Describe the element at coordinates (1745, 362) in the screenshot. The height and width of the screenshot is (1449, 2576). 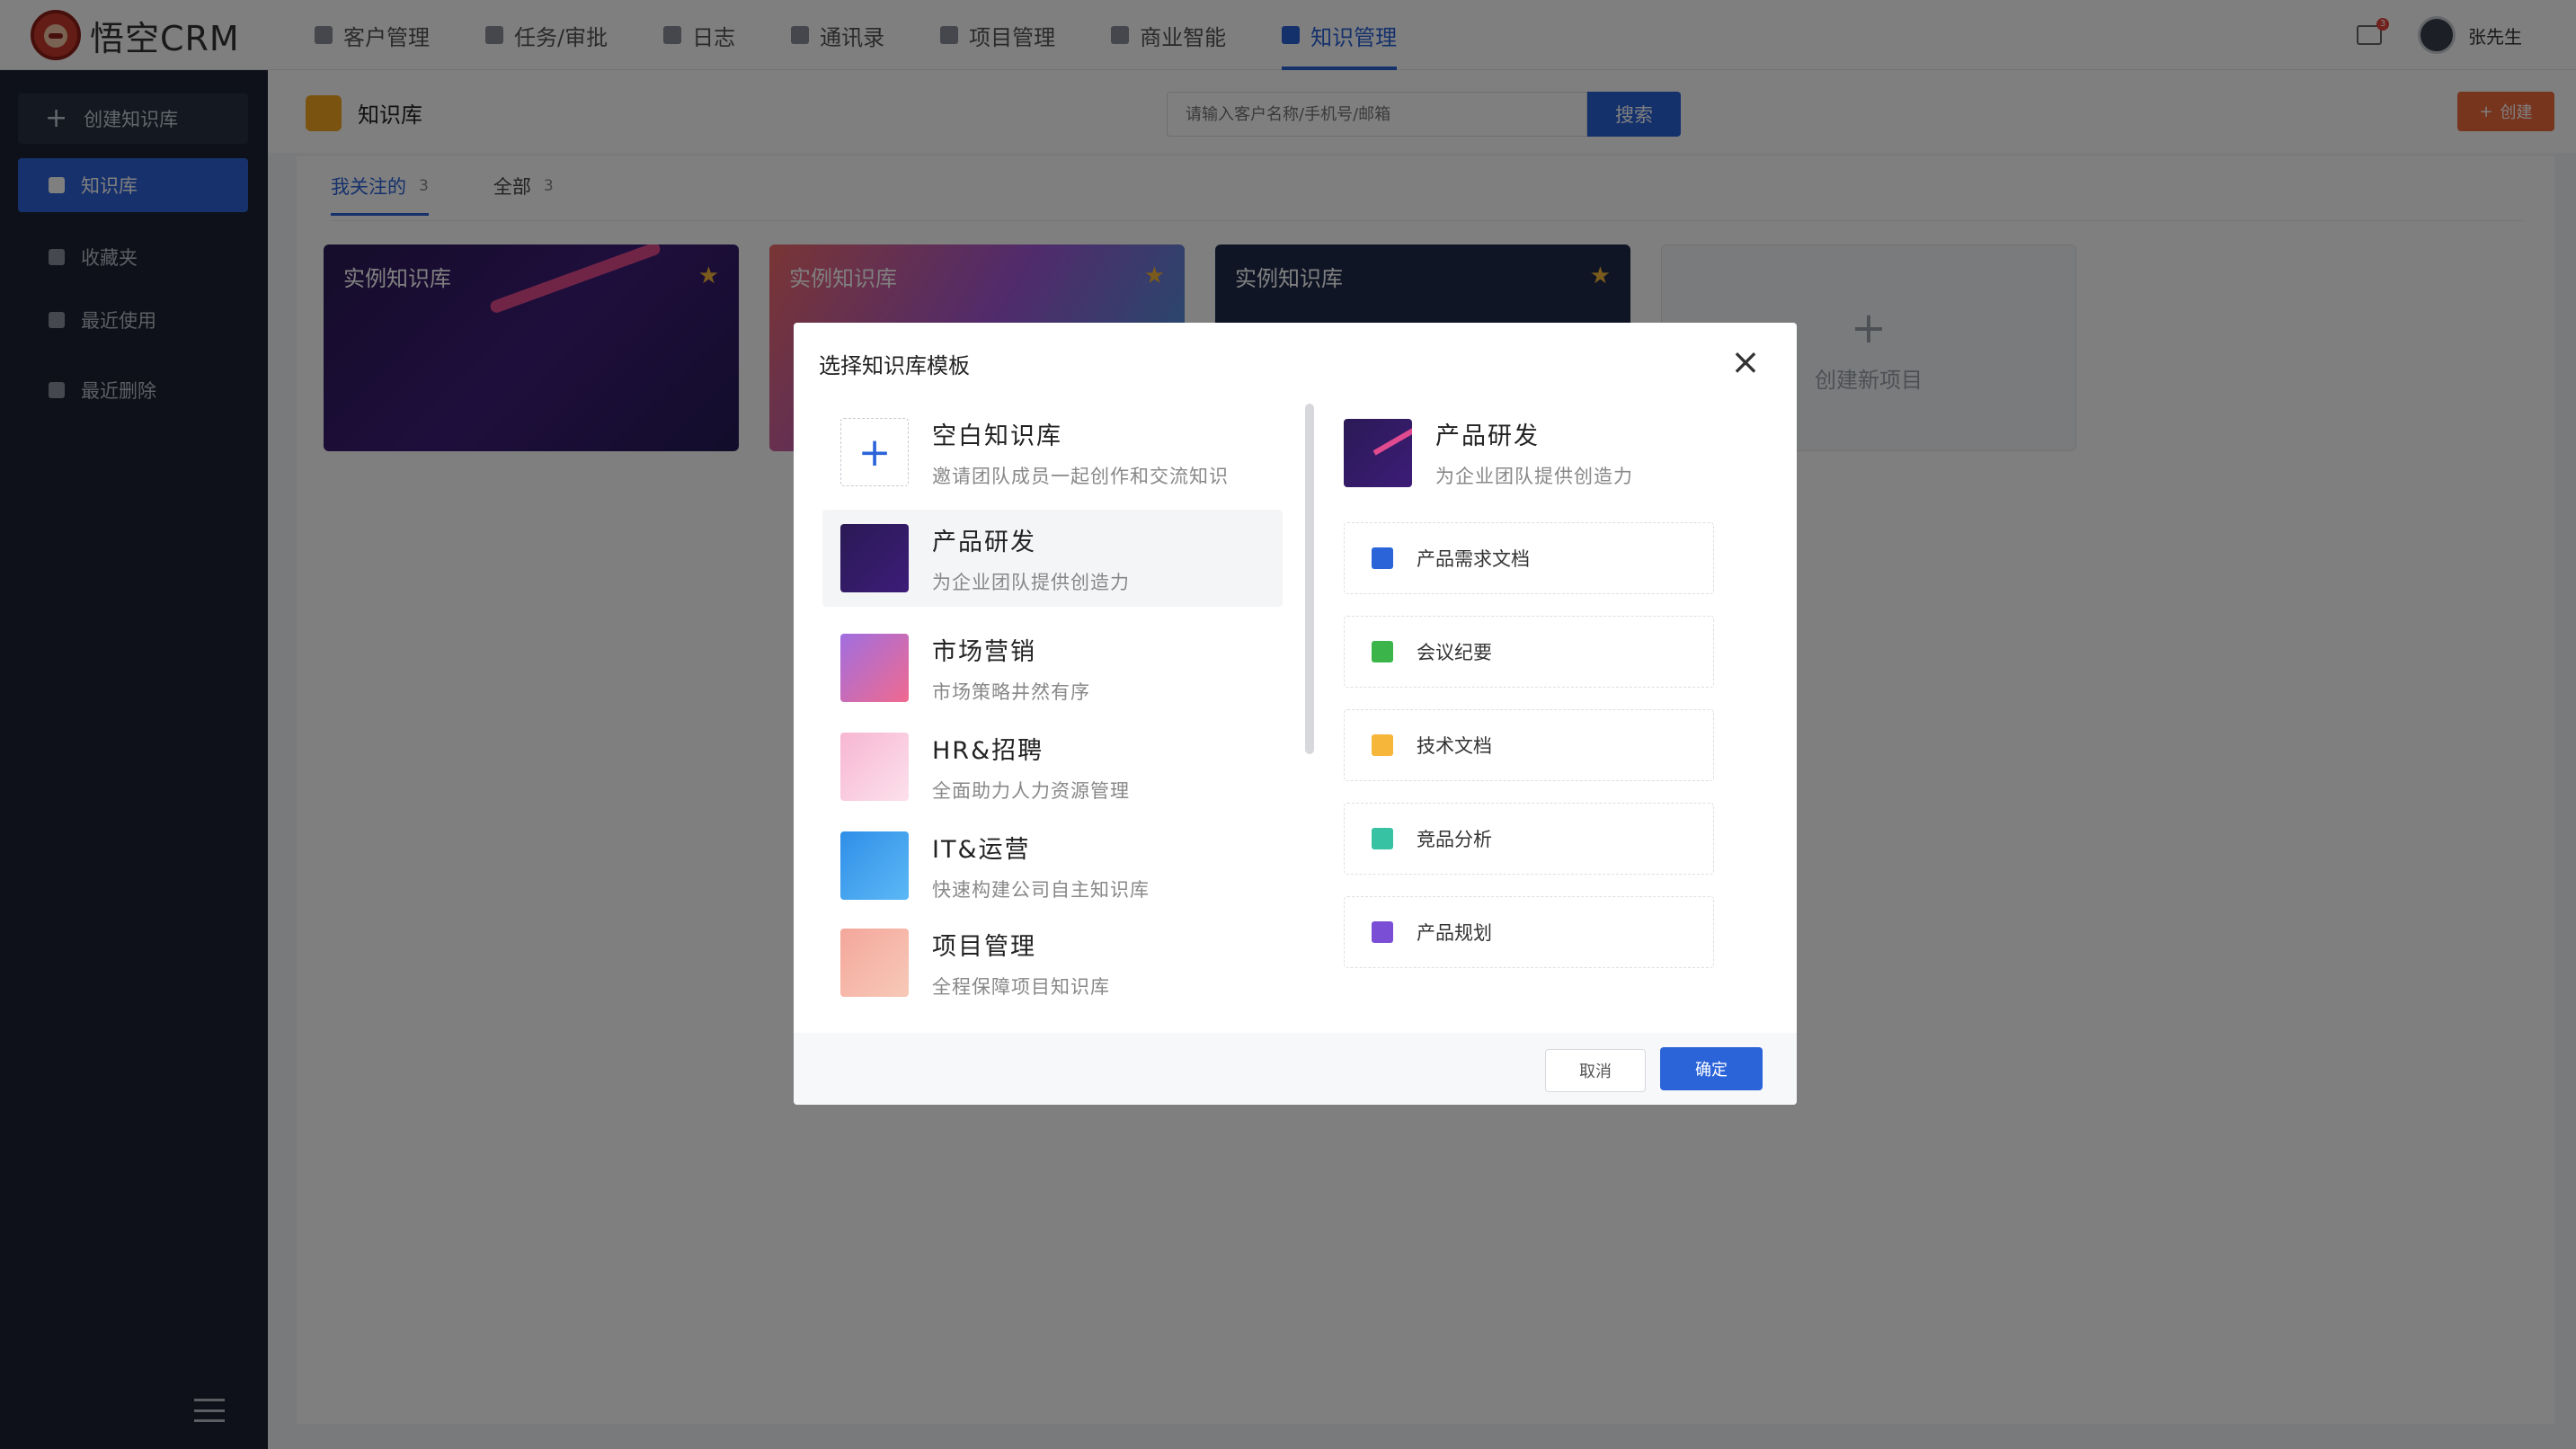
I see `close-icon: ×` at that location.